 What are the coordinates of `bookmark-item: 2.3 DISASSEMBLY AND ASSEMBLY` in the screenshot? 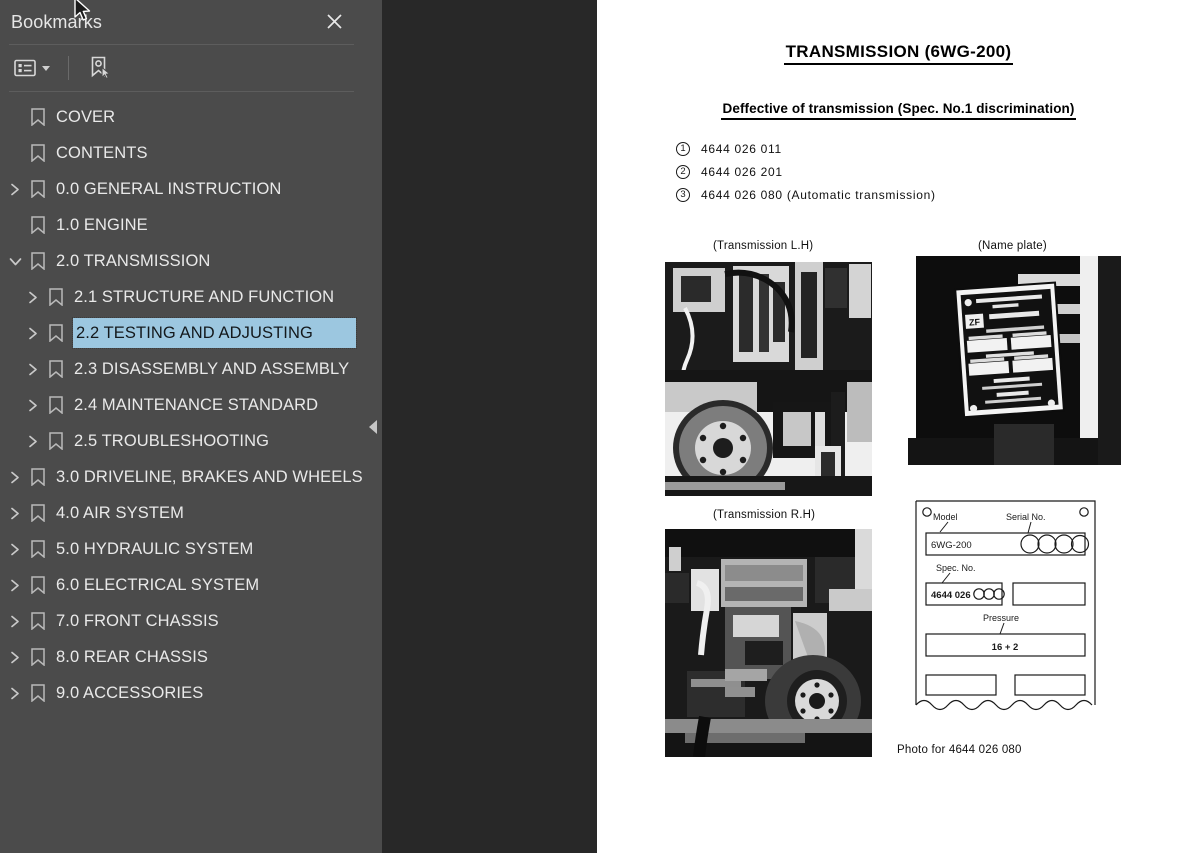 It's located at (181, 369).